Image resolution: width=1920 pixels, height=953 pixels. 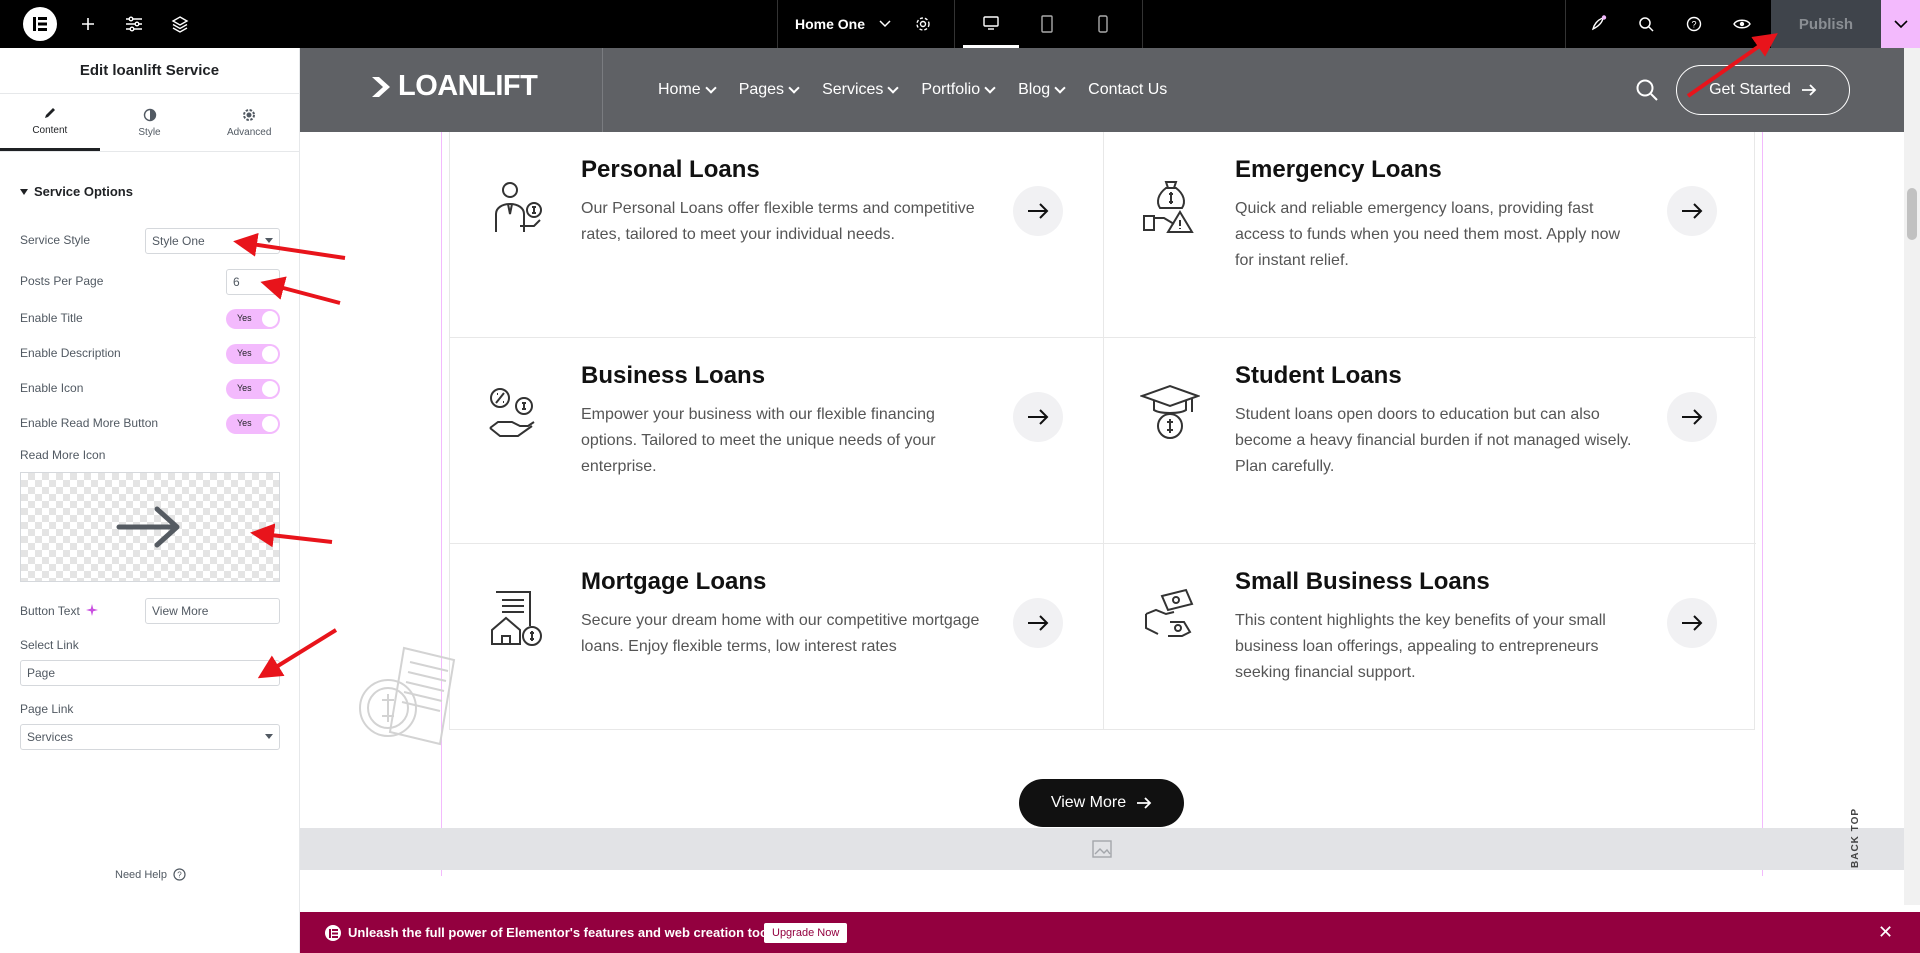 I want to click on page-link-select: Services, so click(x=150, y=737).